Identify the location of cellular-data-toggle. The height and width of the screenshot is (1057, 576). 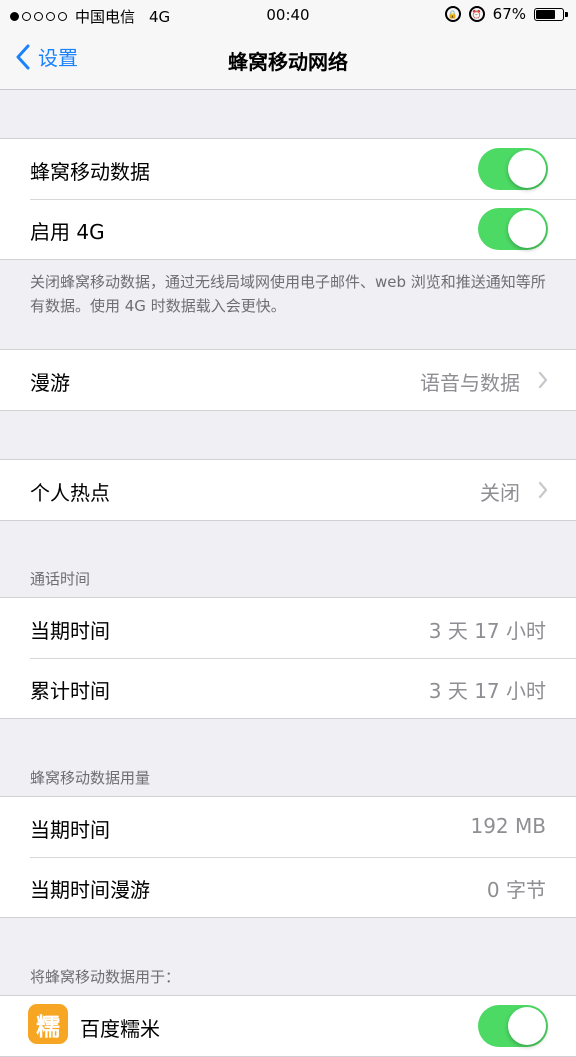
(513, 169).